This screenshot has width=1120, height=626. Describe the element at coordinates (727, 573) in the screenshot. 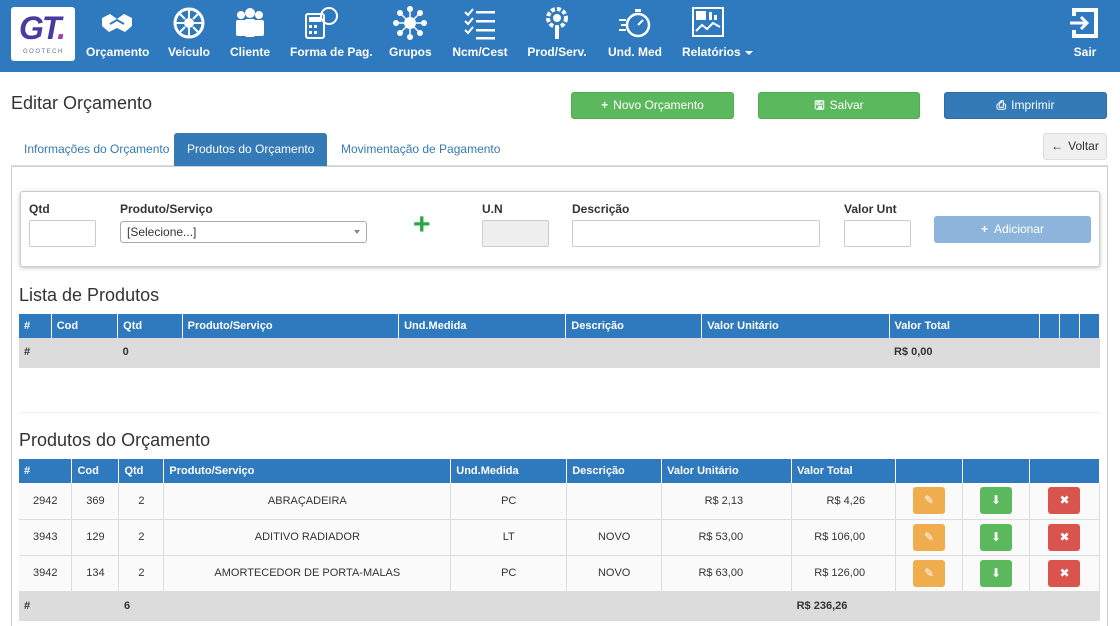

I see `cell-unit: R$ 63,00` at that location.